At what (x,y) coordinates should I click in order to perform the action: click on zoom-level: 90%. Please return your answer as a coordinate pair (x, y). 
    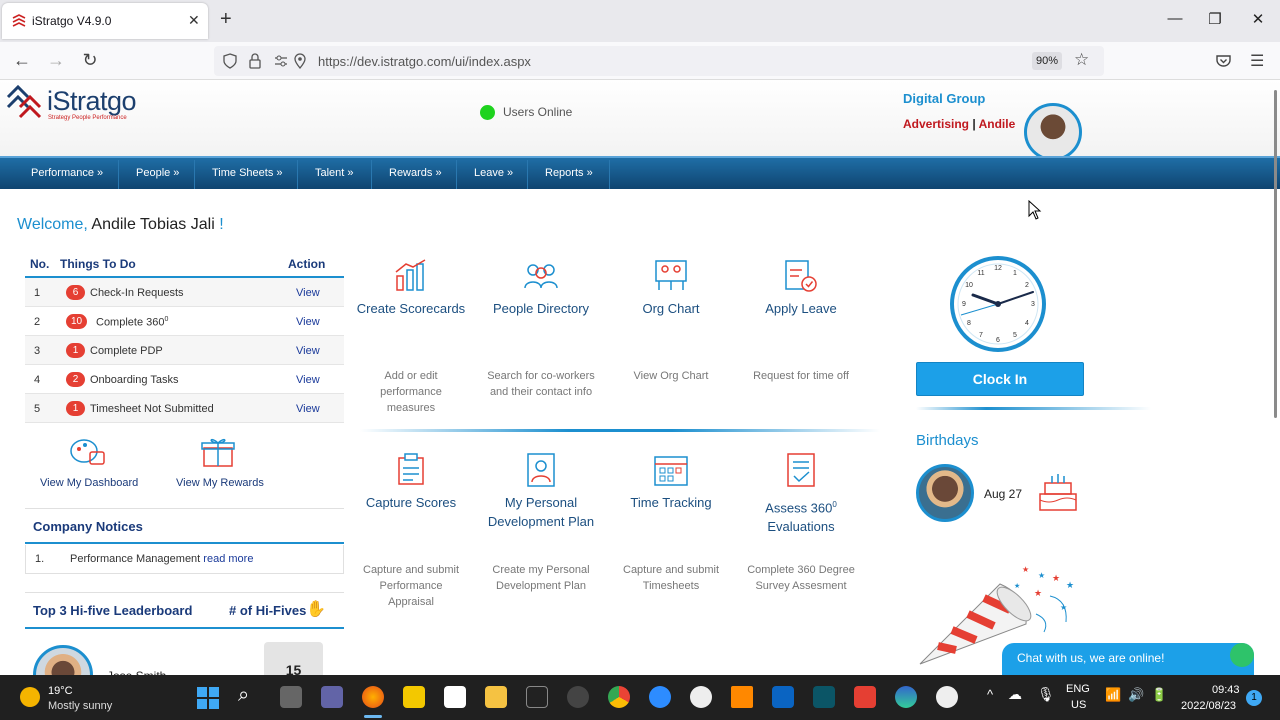
    Looking at the image, I should click on (1047, 61).